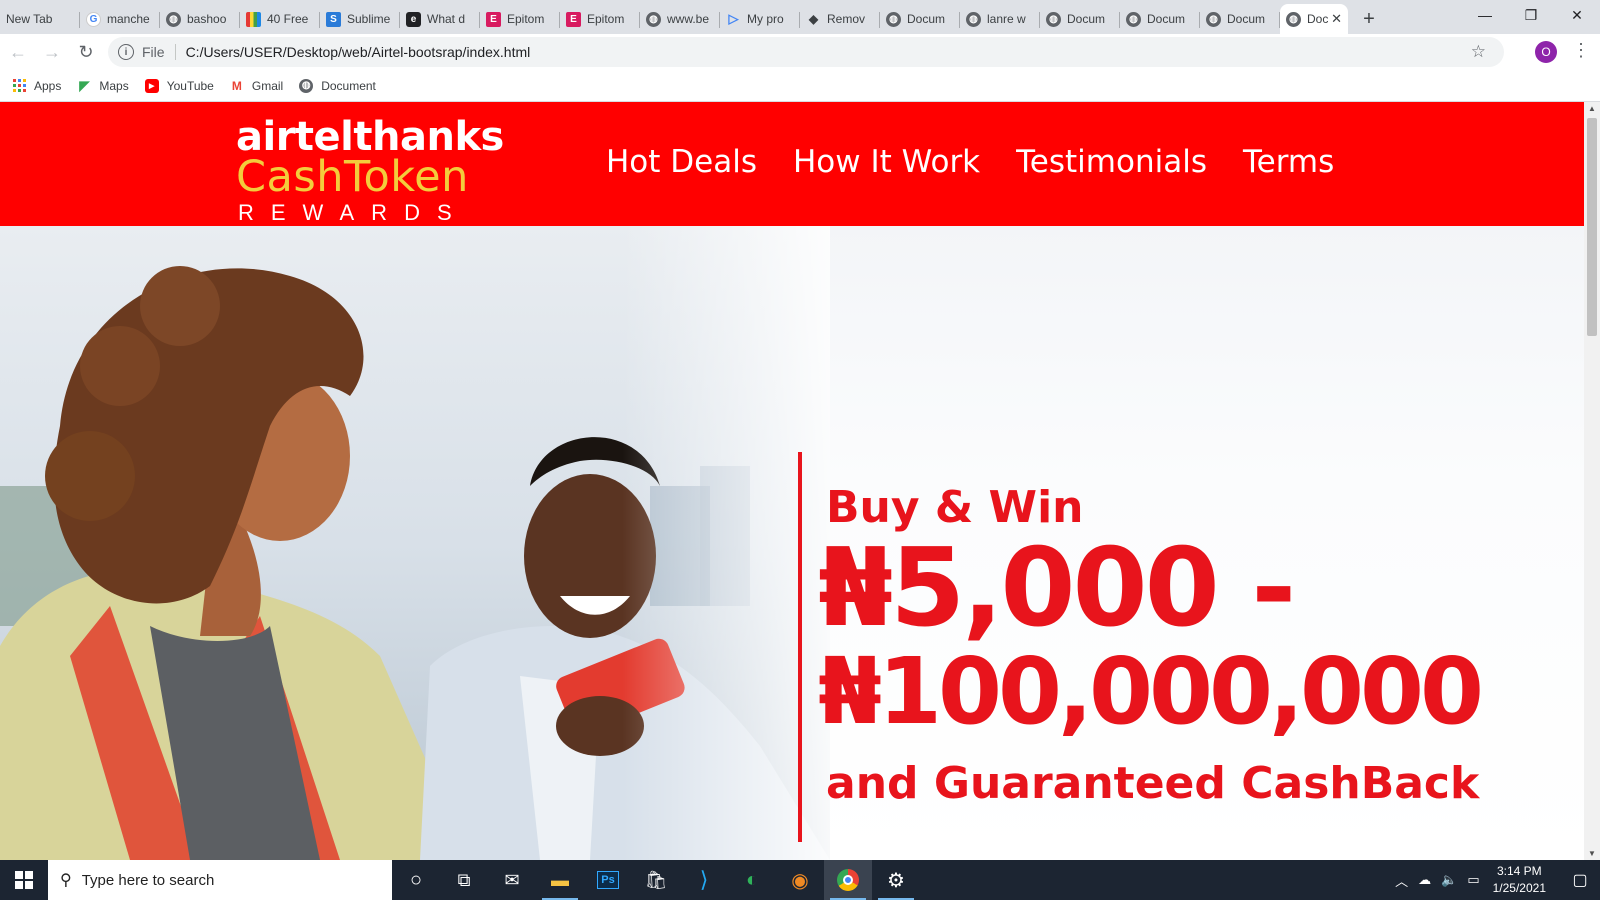 The width and height of the screenshot is (1600, 900). I want to click on tab-active: ◍ Doc ✕, so click(1314, 19).